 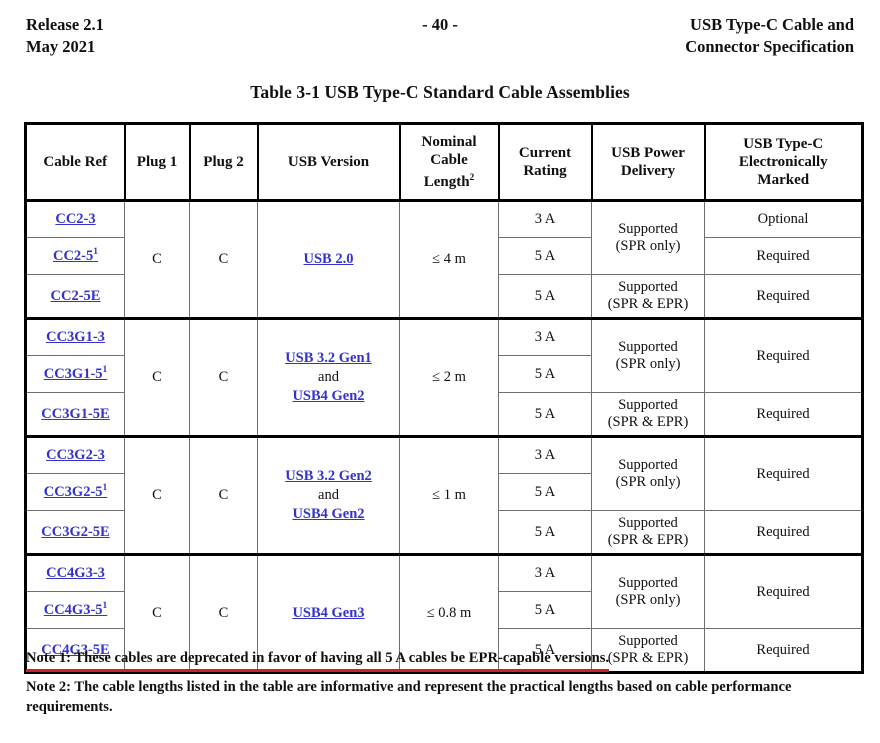 What do you see at coordinates (648, 171) in the screenshot?
I see `pd-header-line2: Delivery` at bounding box center [648, 171].